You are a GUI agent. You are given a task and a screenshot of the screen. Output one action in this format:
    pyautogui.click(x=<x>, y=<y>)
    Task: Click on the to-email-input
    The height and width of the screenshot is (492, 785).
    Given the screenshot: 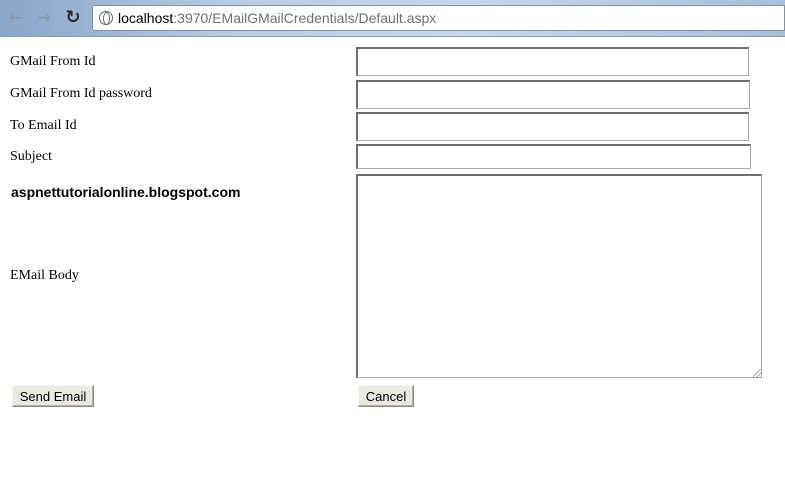 What is the action you would take?
    pyautogui.click(x=552, y=126)
    